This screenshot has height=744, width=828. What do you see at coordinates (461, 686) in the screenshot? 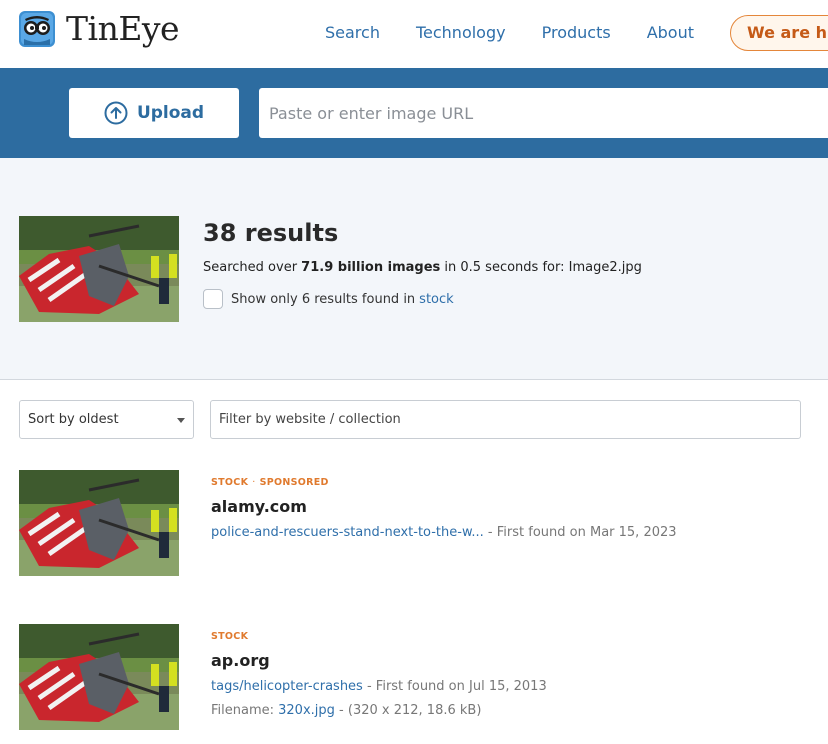
I see `first-found: First found on Jul 15, 2013` at bounding box center [461, 686].